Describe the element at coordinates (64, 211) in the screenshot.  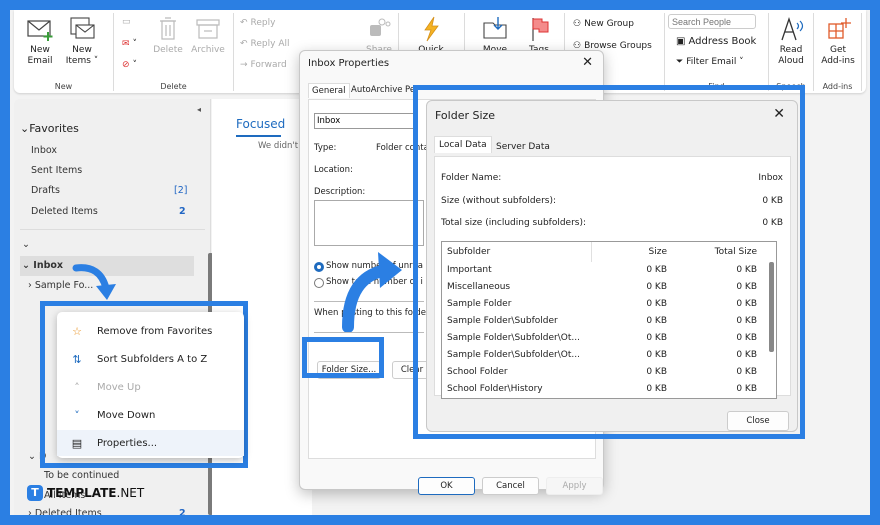
I see `favorites-item-deleted: Deleted Items` at that location.